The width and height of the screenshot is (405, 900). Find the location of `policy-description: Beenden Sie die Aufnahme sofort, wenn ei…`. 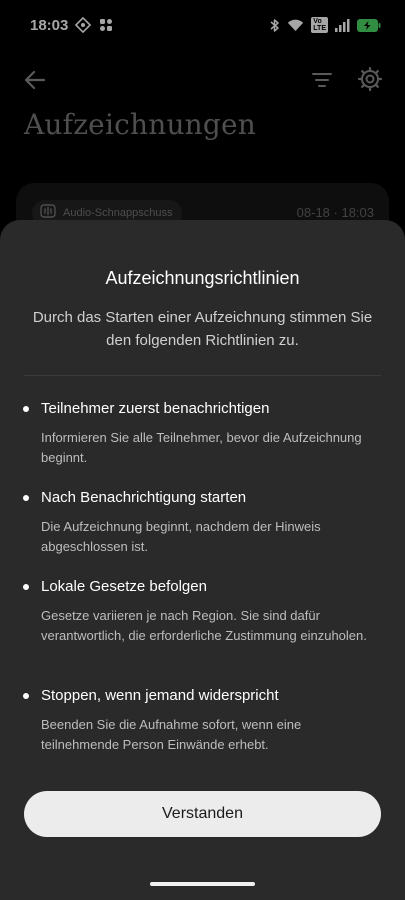

policy-description: Beenden Sie die Aufnahme sofort, wenn ei… is located at coordinates (171, 734).